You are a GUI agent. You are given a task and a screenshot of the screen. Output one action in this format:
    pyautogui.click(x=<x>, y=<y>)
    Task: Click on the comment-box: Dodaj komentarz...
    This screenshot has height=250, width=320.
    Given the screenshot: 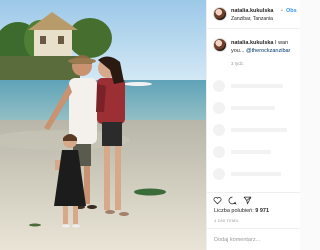 What is the action you would take?
    pyautogui.click(x=253, y=239)
    